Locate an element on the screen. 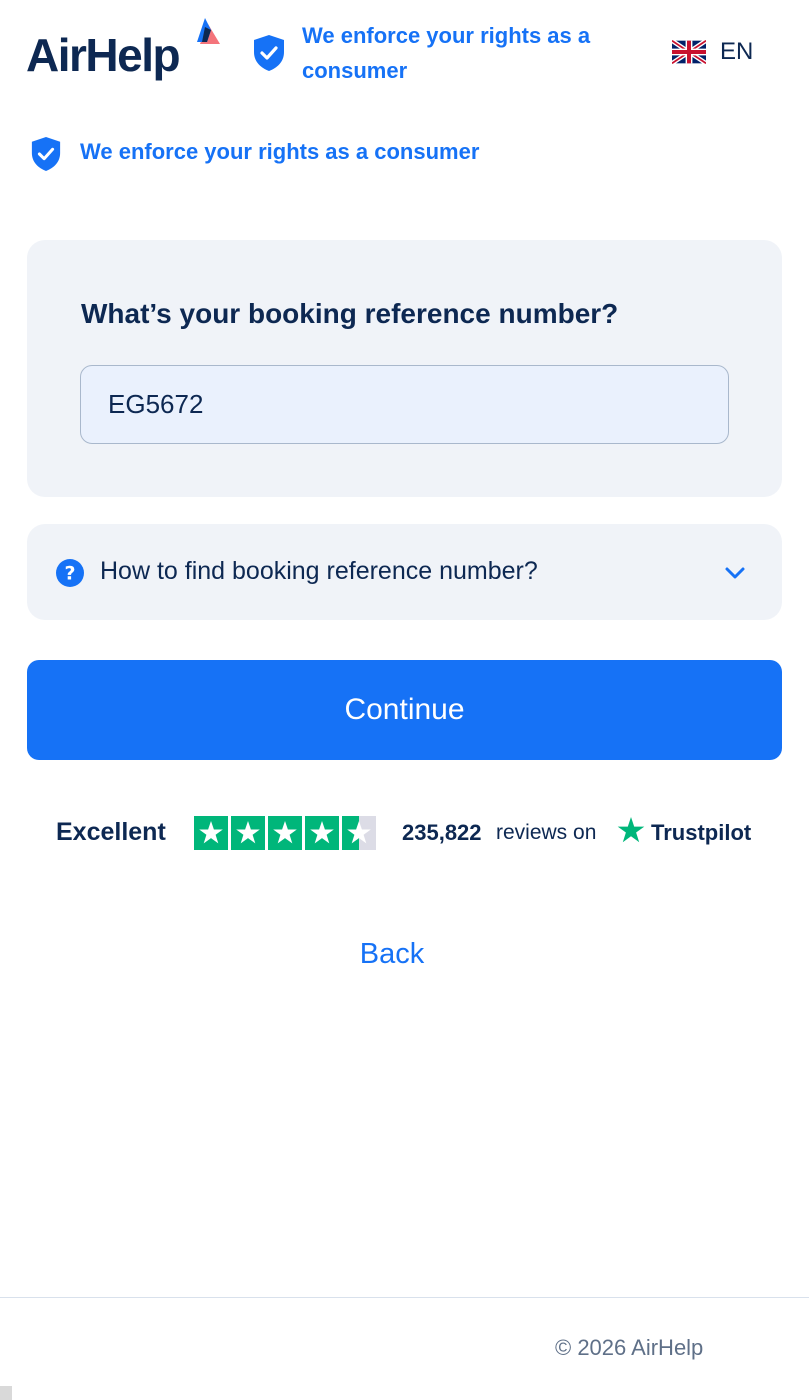 This screenshot has height=1400, width=809. trustpilot-logo-star-icon is located at coordinates (631, 830).